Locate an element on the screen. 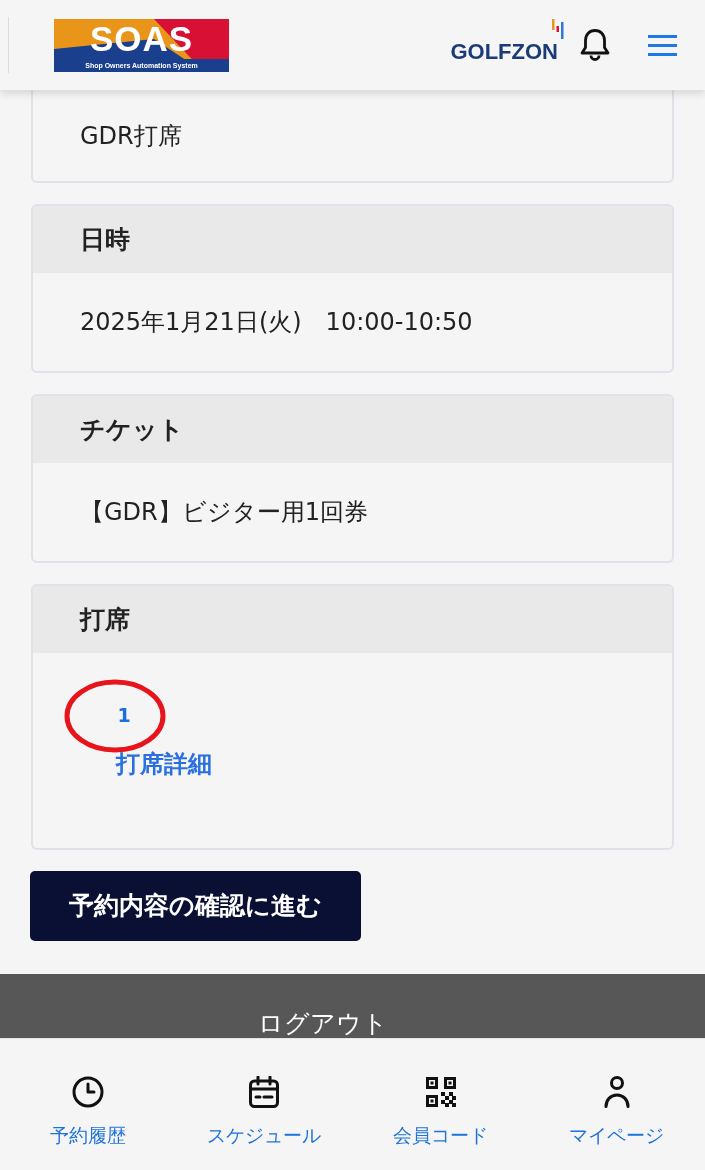 Image resolution: width=705 pixels, height=1170 pixels. nav-item: マイページ is located at coordinates (616, 1112).